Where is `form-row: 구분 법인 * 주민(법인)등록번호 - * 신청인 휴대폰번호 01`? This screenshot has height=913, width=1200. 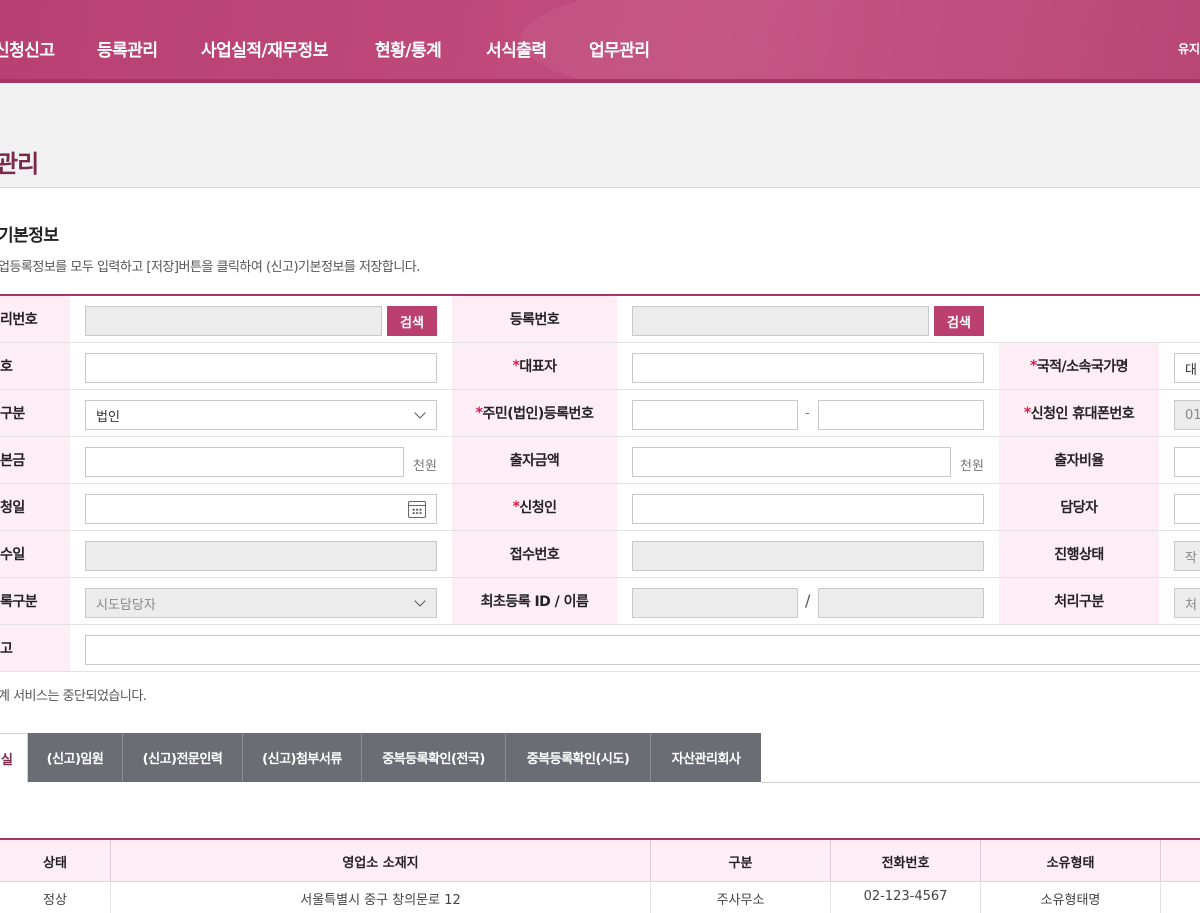
form-row: 구분 법인 * 주민(법인)등록번호 - * 신청인 휴대폰번호 01 is located at coordinates (600, 413).